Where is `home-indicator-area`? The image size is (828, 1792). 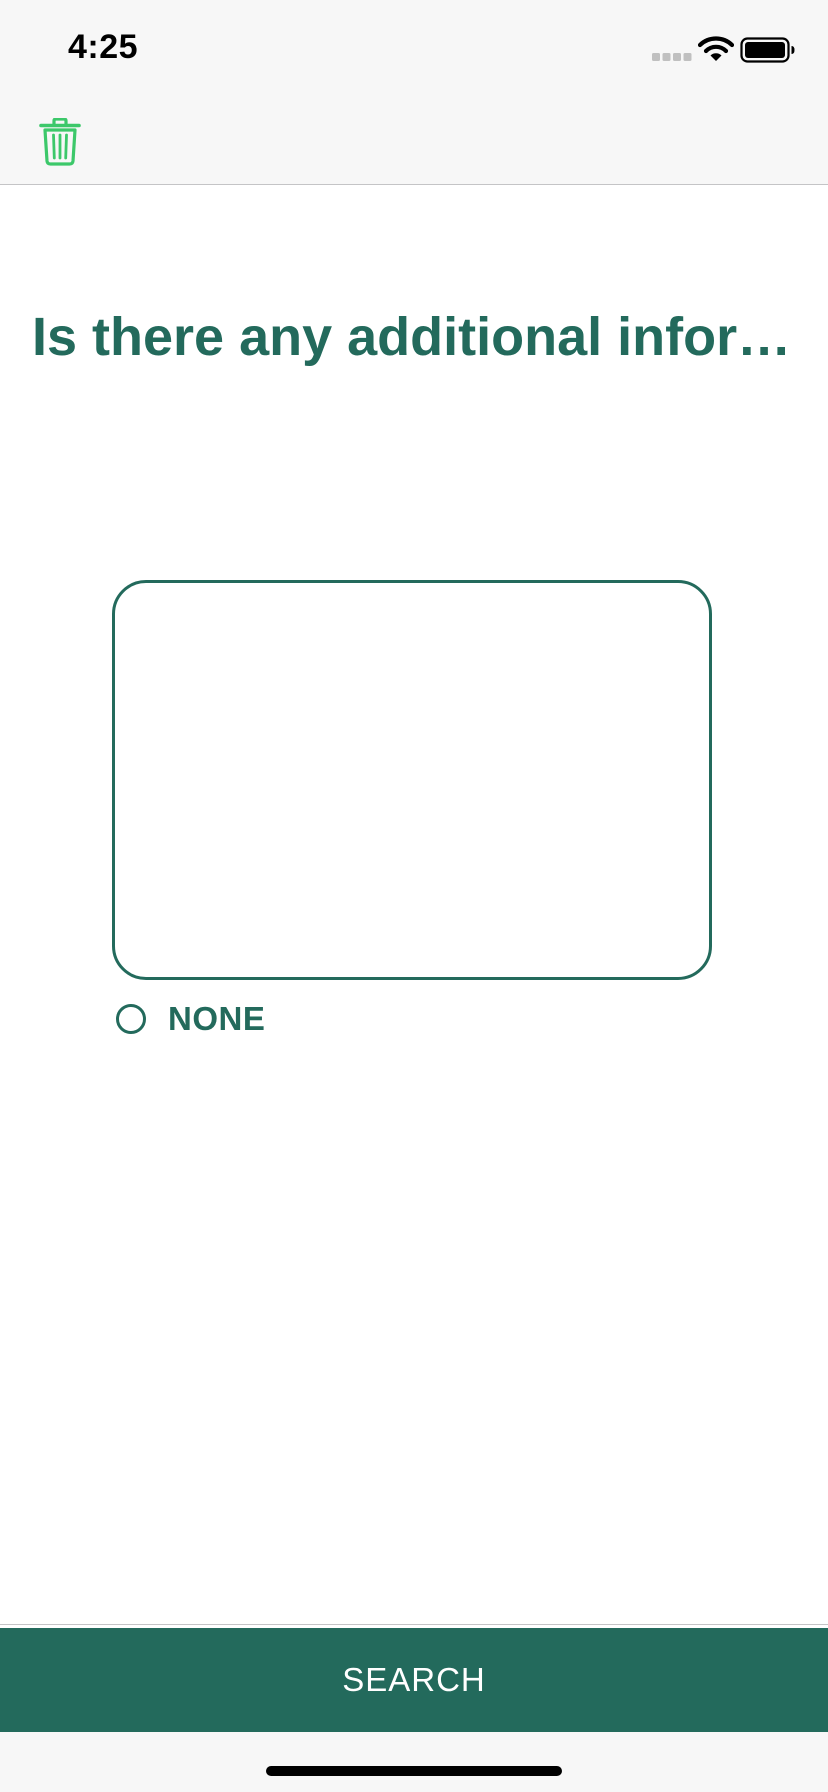 home-indicator-area is located at coordinates (414, 1762).